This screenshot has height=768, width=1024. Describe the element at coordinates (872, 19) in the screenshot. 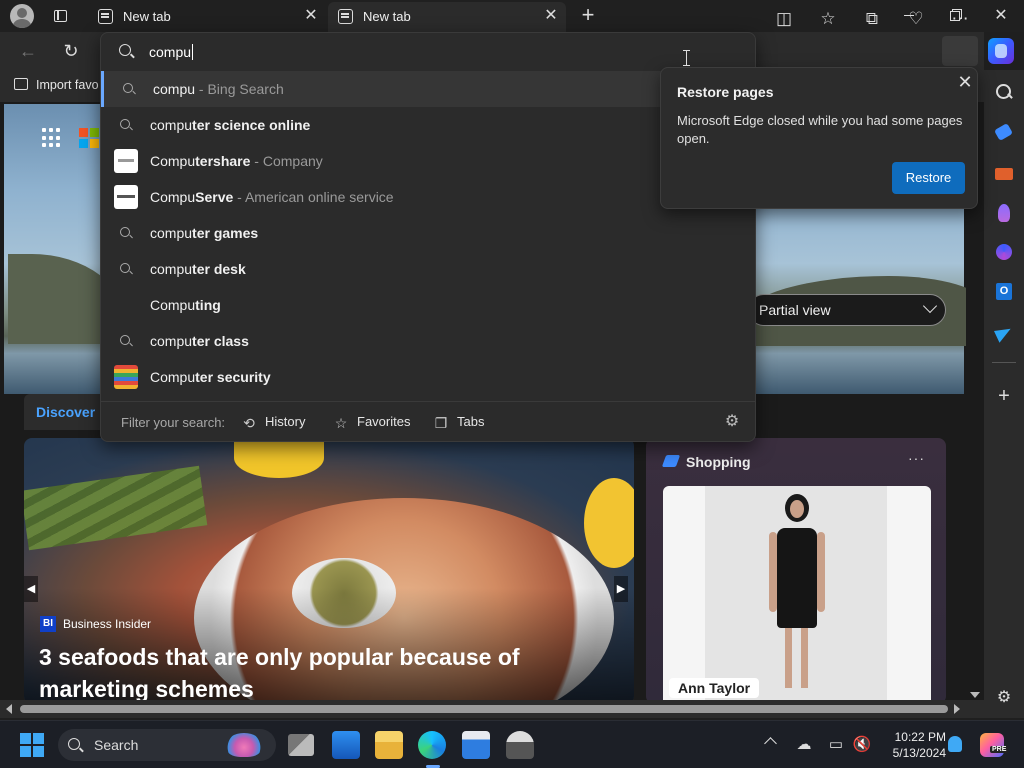

I see `collections-icon: ⧉` at that location.